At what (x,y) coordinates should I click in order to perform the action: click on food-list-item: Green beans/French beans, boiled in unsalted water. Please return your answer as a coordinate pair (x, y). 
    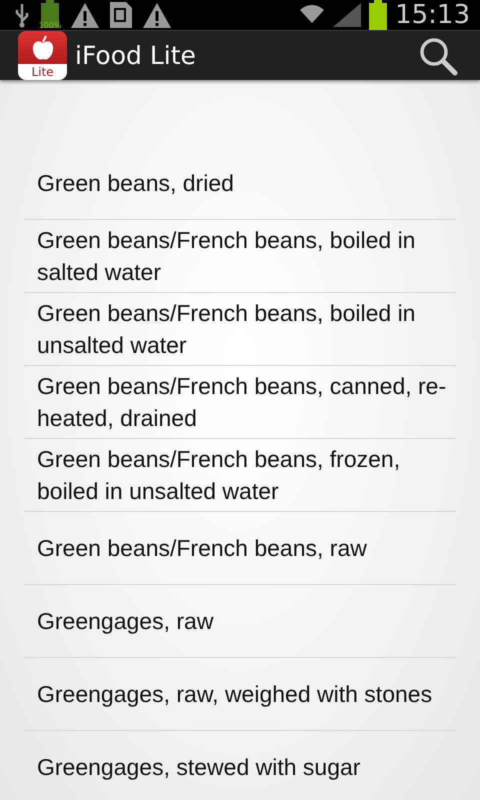
    Looking at the image, I should click on (240, 329).